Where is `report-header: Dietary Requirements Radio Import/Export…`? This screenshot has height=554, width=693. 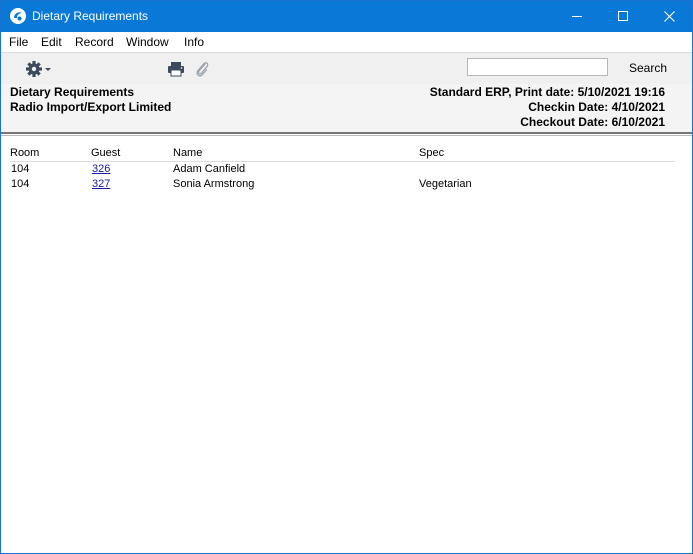
report-header: Dietary Requirements Radio Import/Export… is located at coordinates (346, 108).